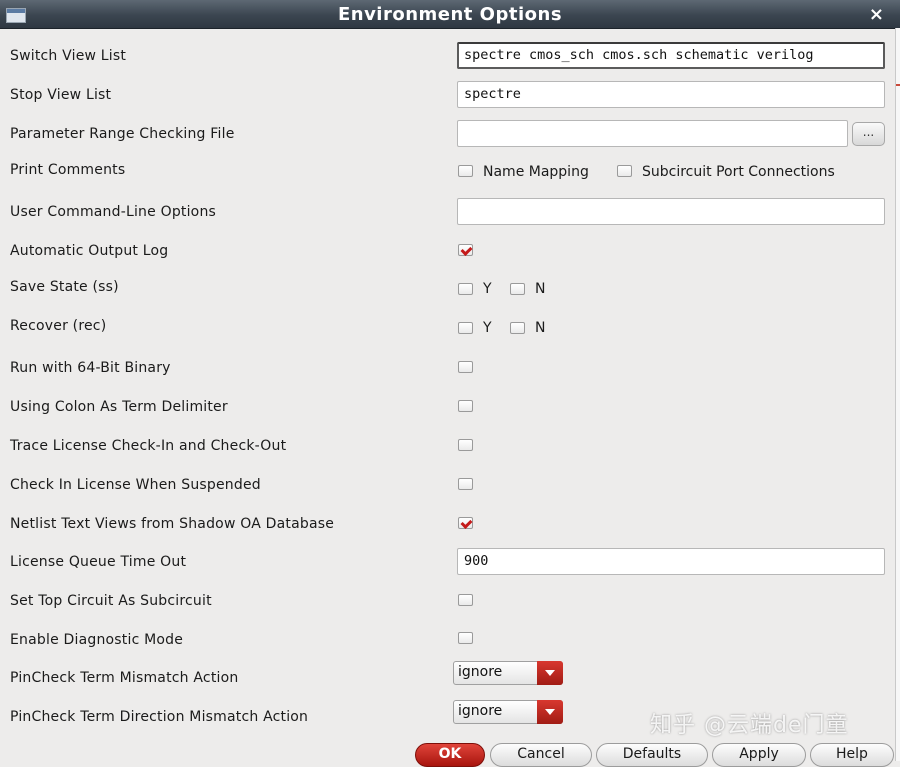 This screenshot has width=900, height=767. What do you see at coordinates (480, 711) in the screenshot?
I see `pincheck-direction-value: ignore` at bounding box center [480, 711].